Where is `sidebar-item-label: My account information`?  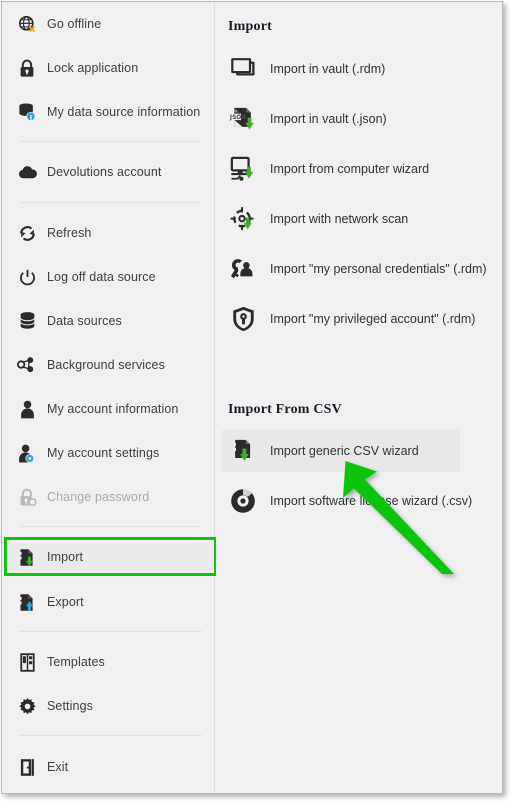
sidebar-item-label: My account information is located at coordinates (113, 409).